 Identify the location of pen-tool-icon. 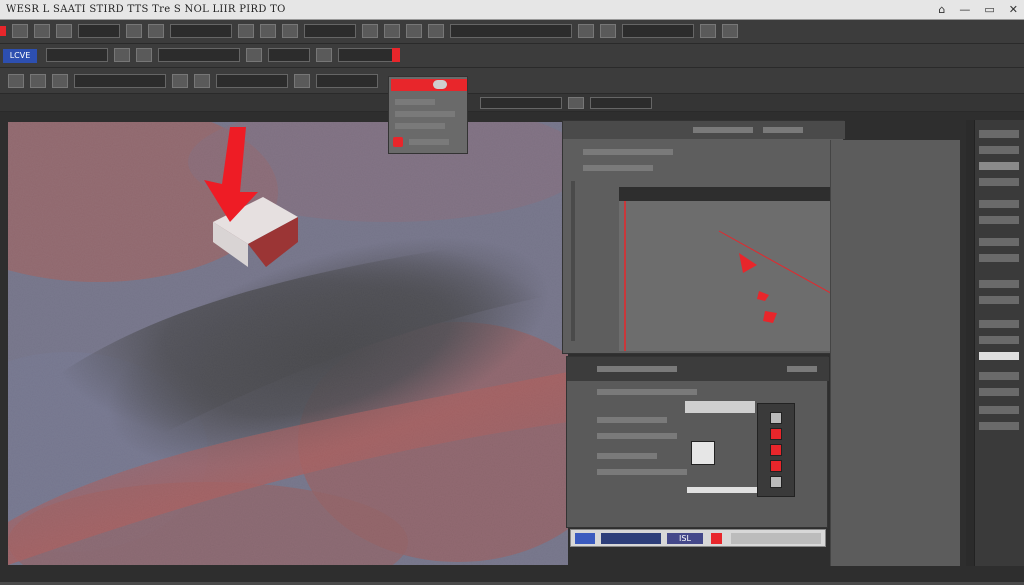
(290, 31).